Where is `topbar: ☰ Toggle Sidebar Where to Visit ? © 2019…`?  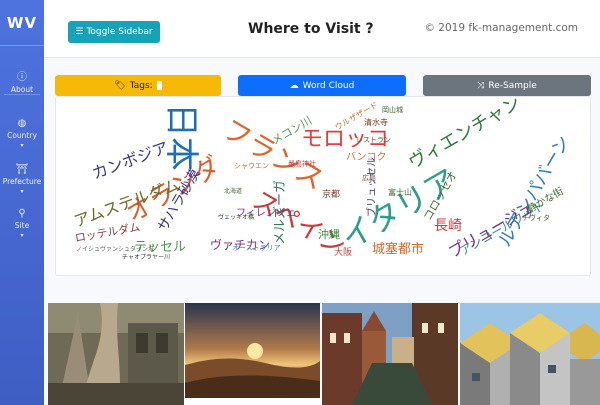
topbar: ☰ Toggle Sidebar Where to Visit ? © 2019… is located at coordinates (322, 29).